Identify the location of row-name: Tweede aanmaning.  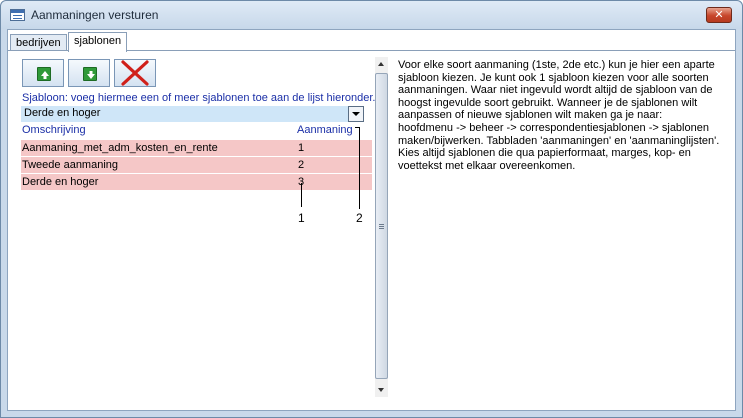
(70, 165).